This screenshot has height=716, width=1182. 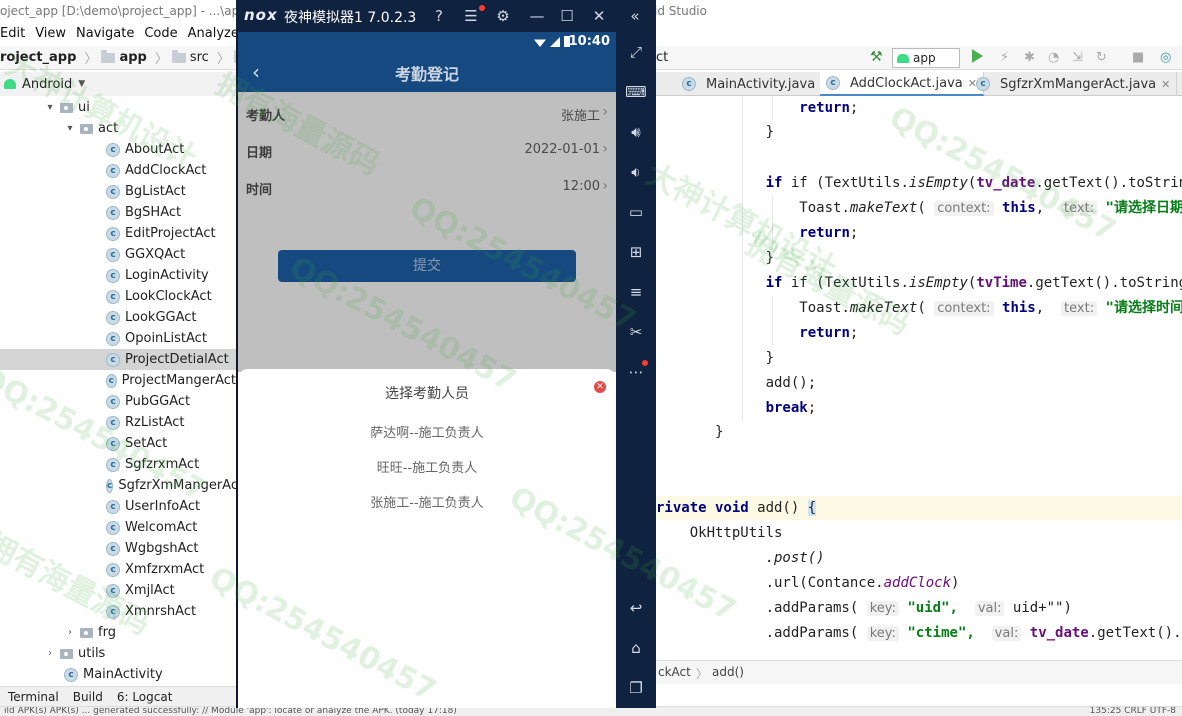 What do you see at coordinates (1053, 57) in the screenshot?
I see `profile-icon: ◔` at bounding box center [1053, 57].